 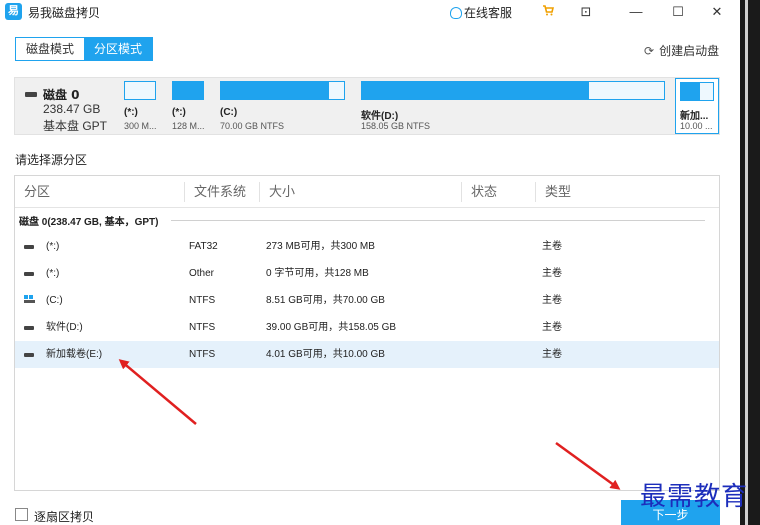 I want to click on col-size: 大小, so click(x=277, y=192).